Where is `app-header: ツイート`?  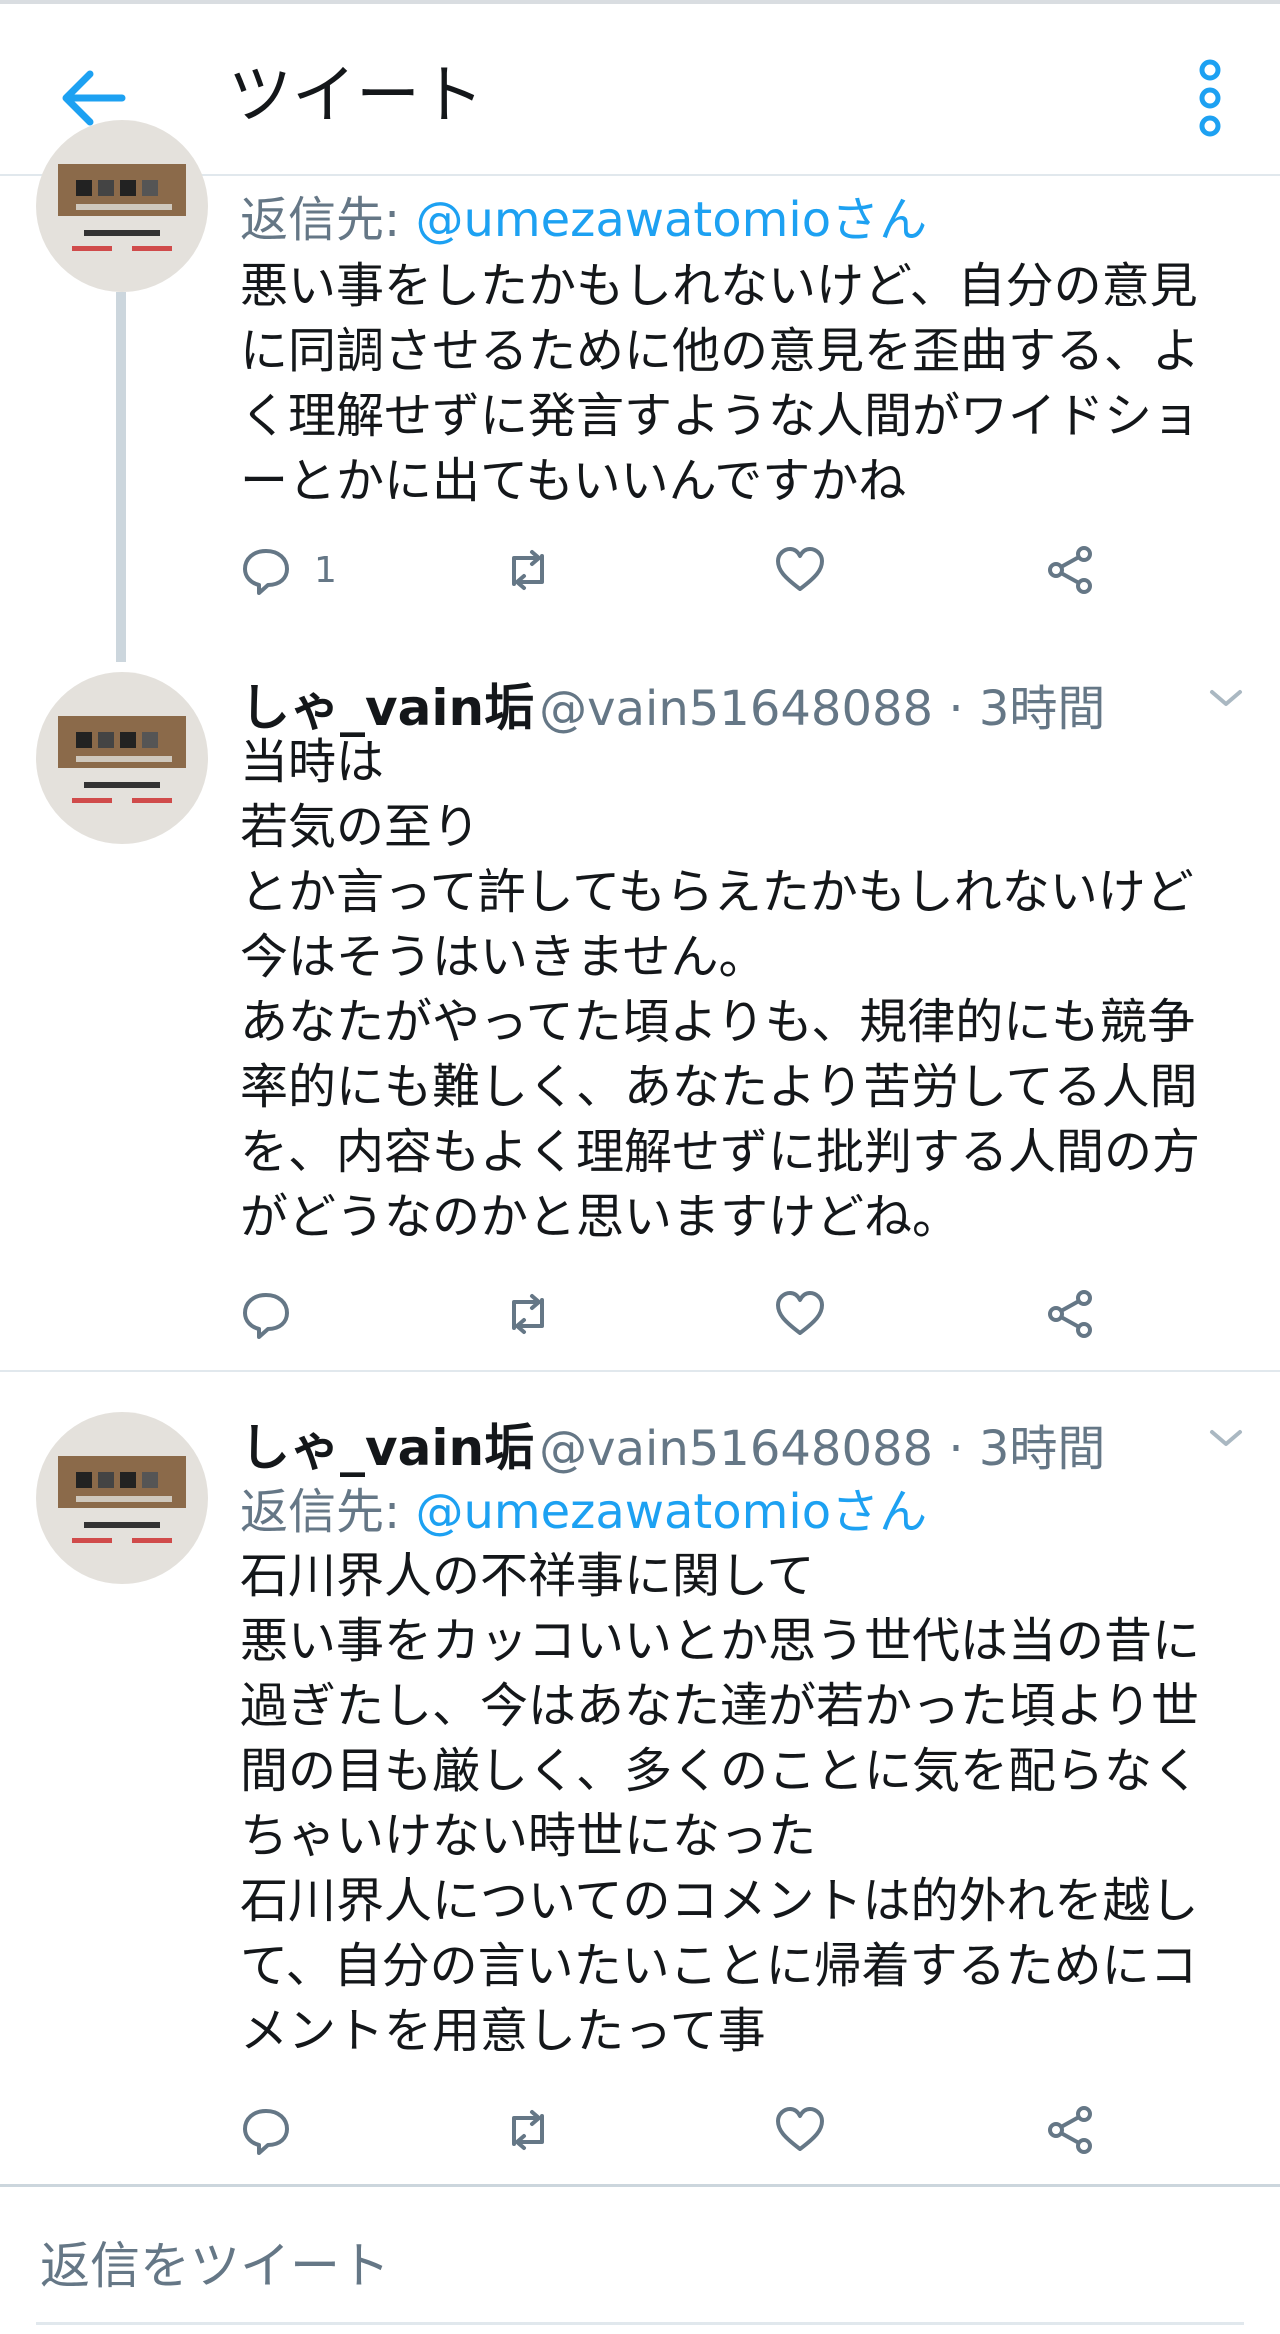
app-header: ツイート is located at coordinates (640, 90).